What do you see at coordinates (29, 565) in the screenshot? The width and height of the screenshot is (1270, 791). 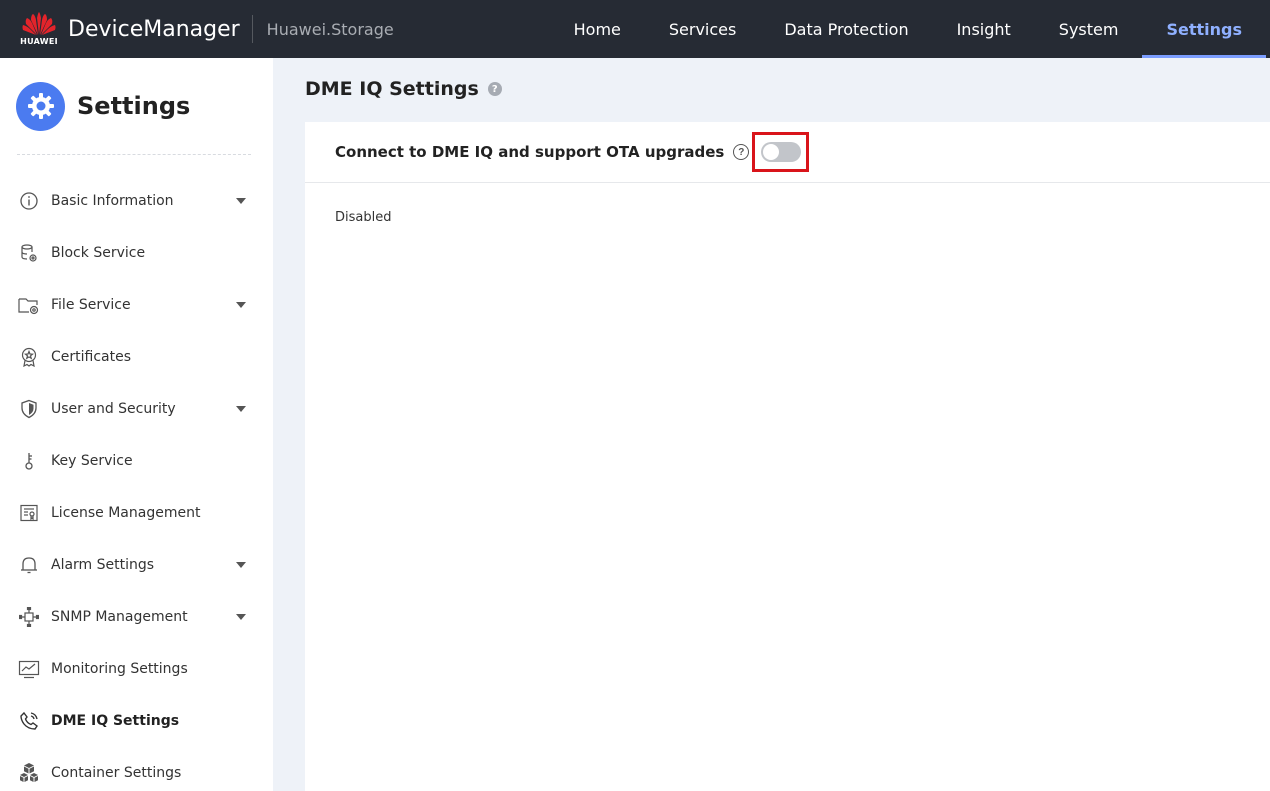 I see `bell-icon` at bounding box center [29, 565].